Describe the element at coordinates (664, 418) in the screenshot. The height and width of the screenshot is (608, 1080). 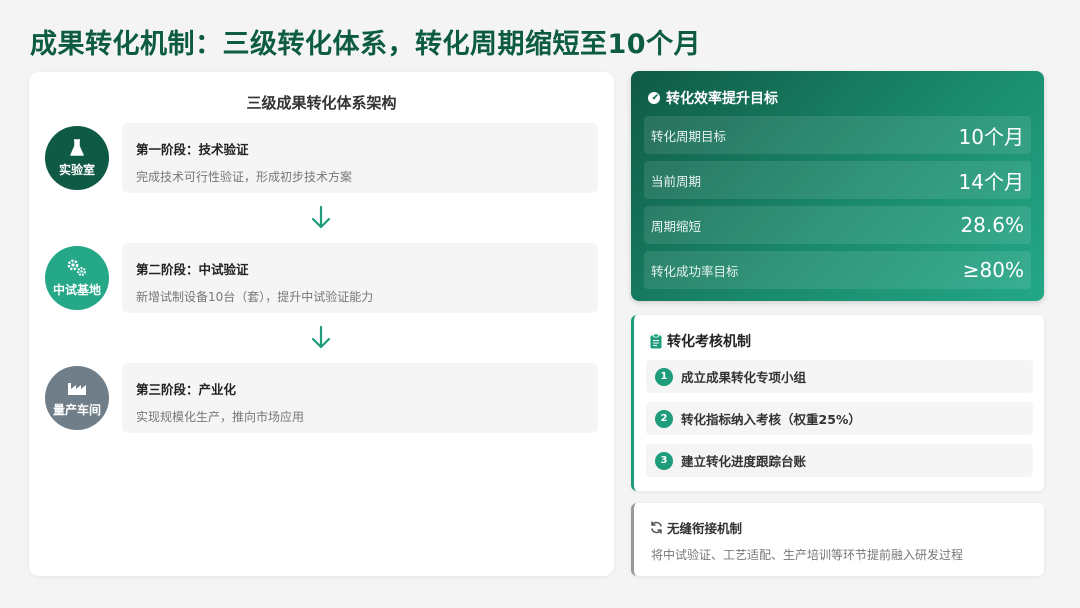
I see `assessment-number: 2` at that location.